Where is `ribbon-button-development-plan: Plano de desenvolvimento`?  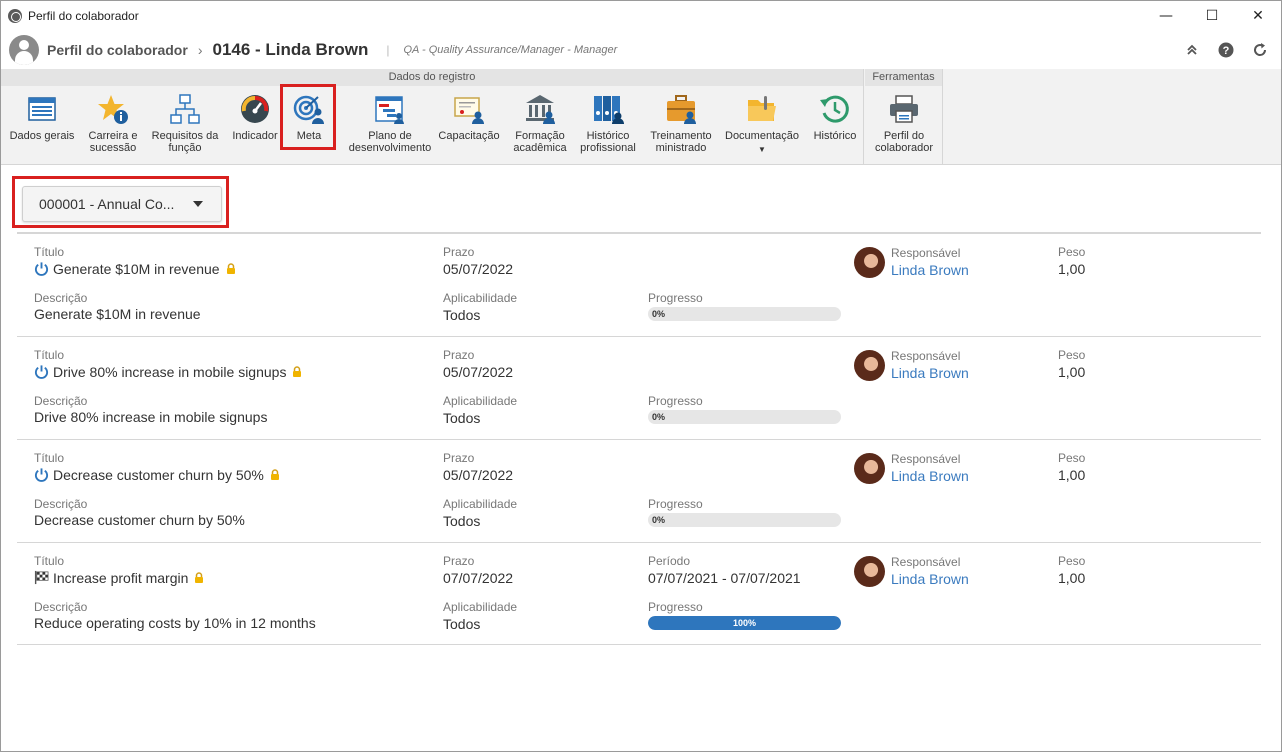
ribbon-button-development-plan: Plano de desenvolvimento is located at coordinates (390, 126).